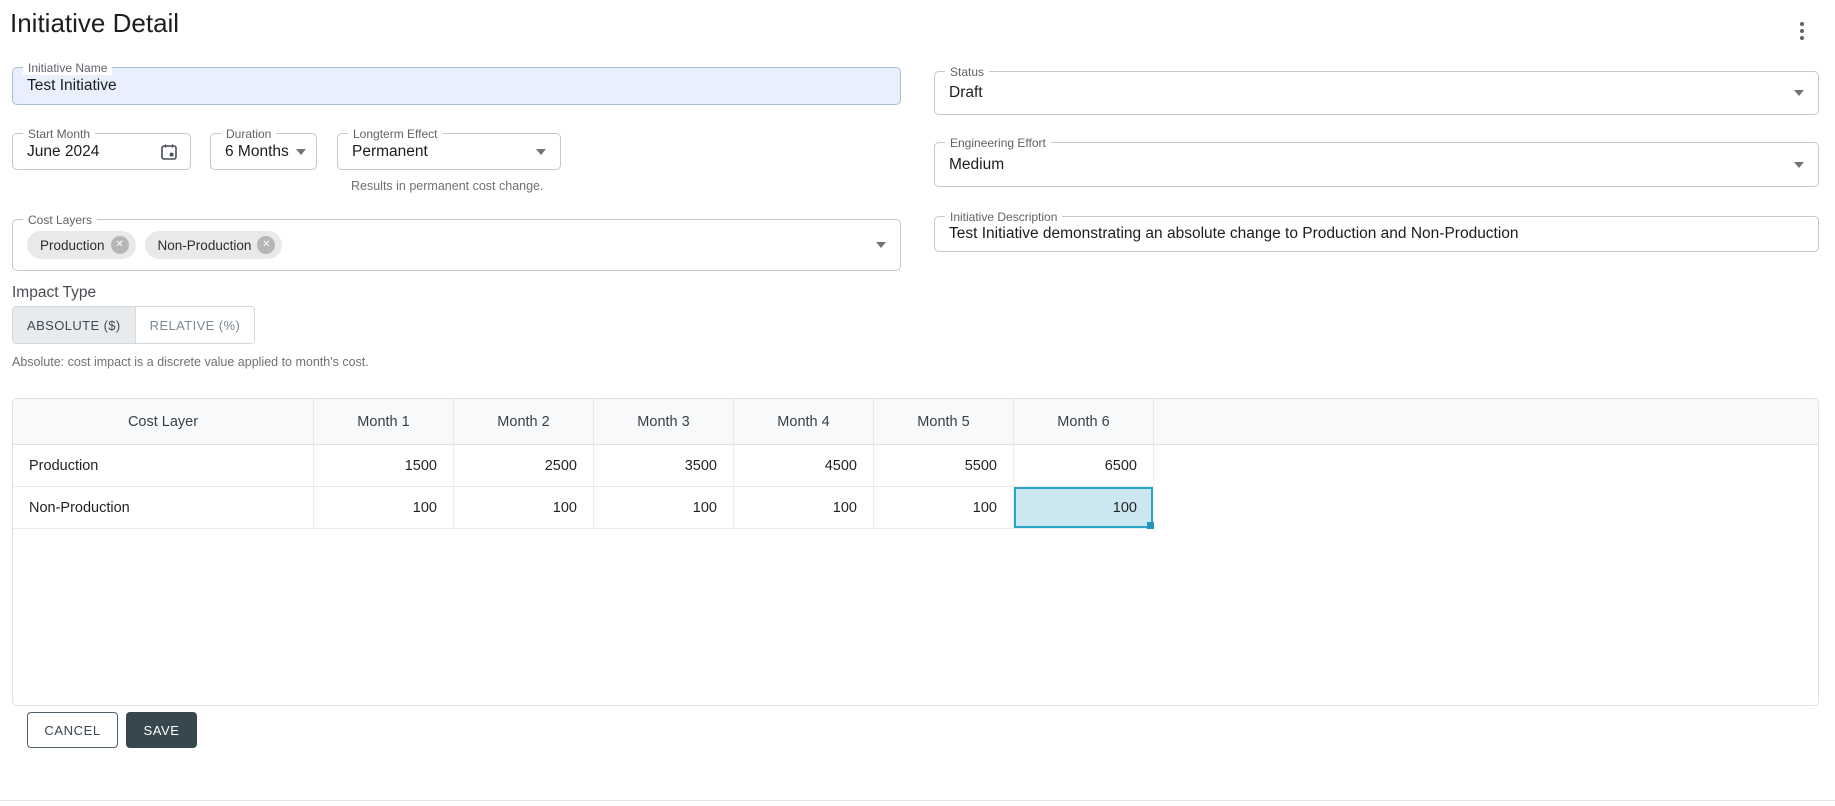 This screenshot has width=1835, height=806. What do you see at coordinates (664, 508) in the screenshot?
I see `cell-non-production-month-3: 100` at bounding box center [664, 508].